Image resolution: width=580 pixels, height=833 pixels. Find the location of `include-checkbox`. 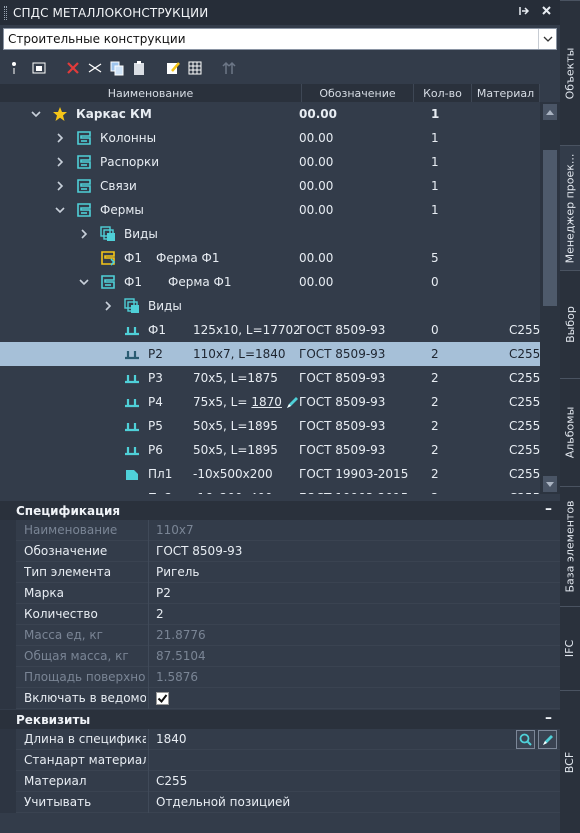

include-checkbox is located at coordinates (162, 698).